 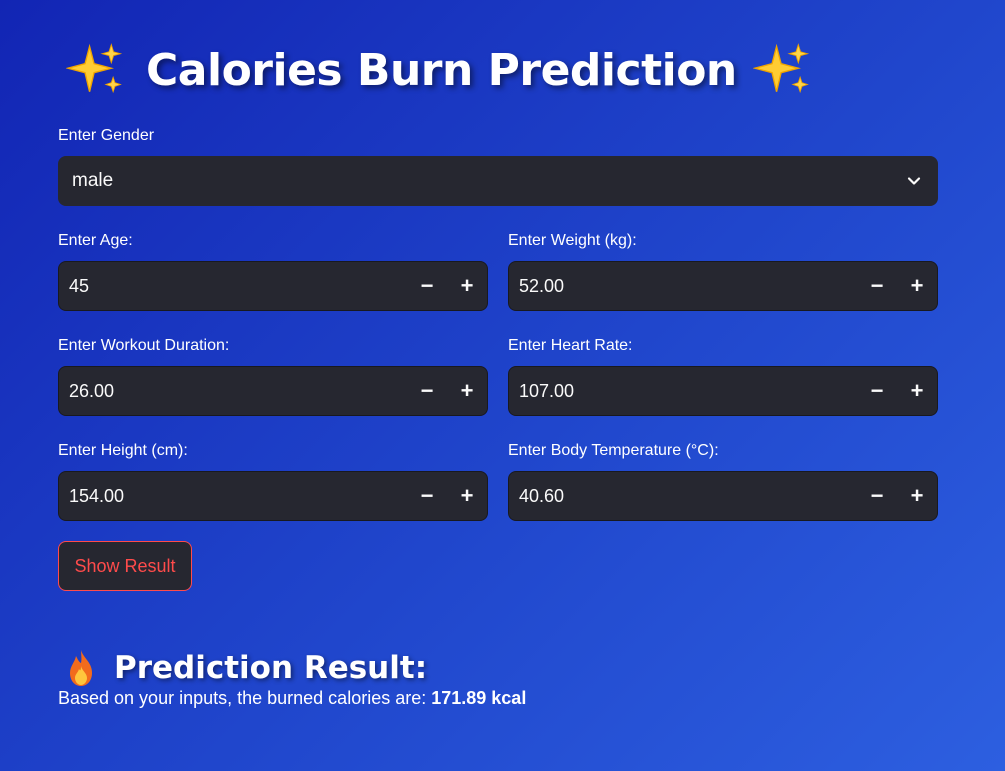 I want to click on age-input-value: 45, so click(x=238, y=286).